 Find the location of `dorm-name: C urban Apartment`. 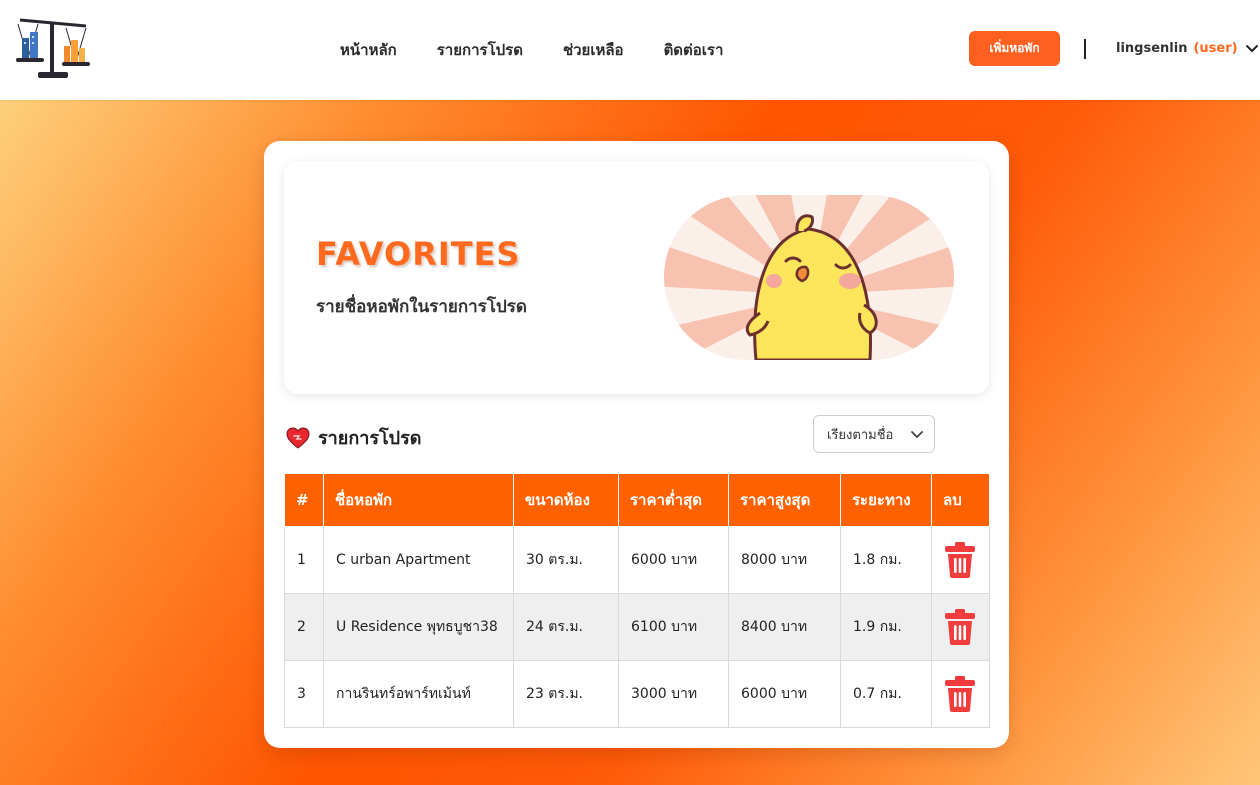

dorm-name: C urban Apartment is located at coordinates (418, 560).